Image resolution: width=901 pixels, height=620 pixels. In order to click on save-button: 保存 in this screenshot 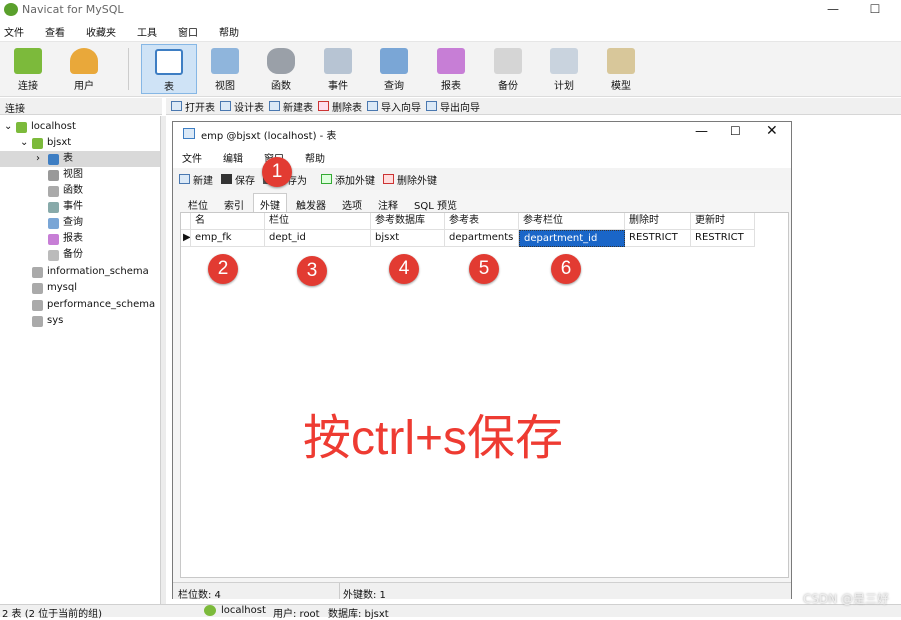, I will do `click(238, 179)`.